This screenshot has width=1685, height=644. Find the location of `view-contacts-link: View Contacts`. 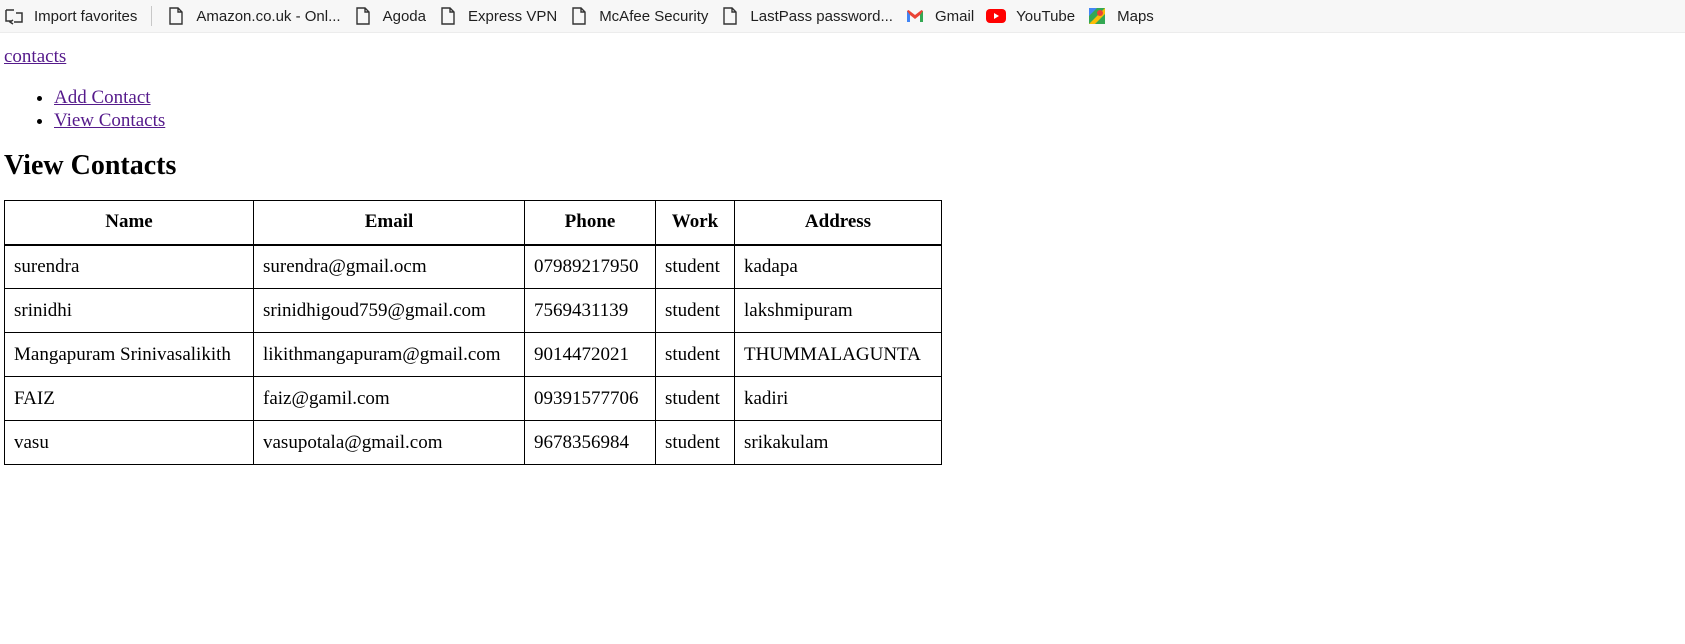

view-contacts-link: View Contacts is located at coordinates (109, 120).